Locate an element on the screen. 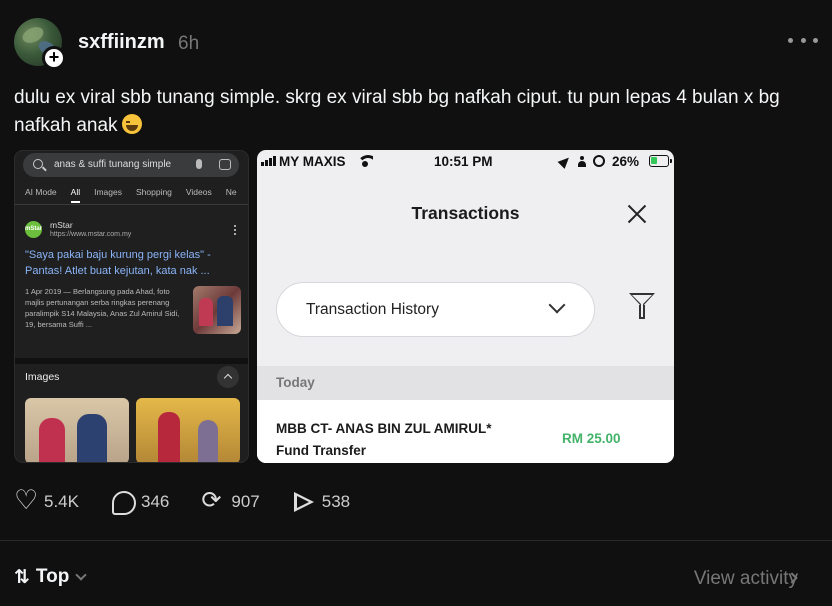  google-search-bar: anas & suffi tunang simple is located at coordinates (131, 165).